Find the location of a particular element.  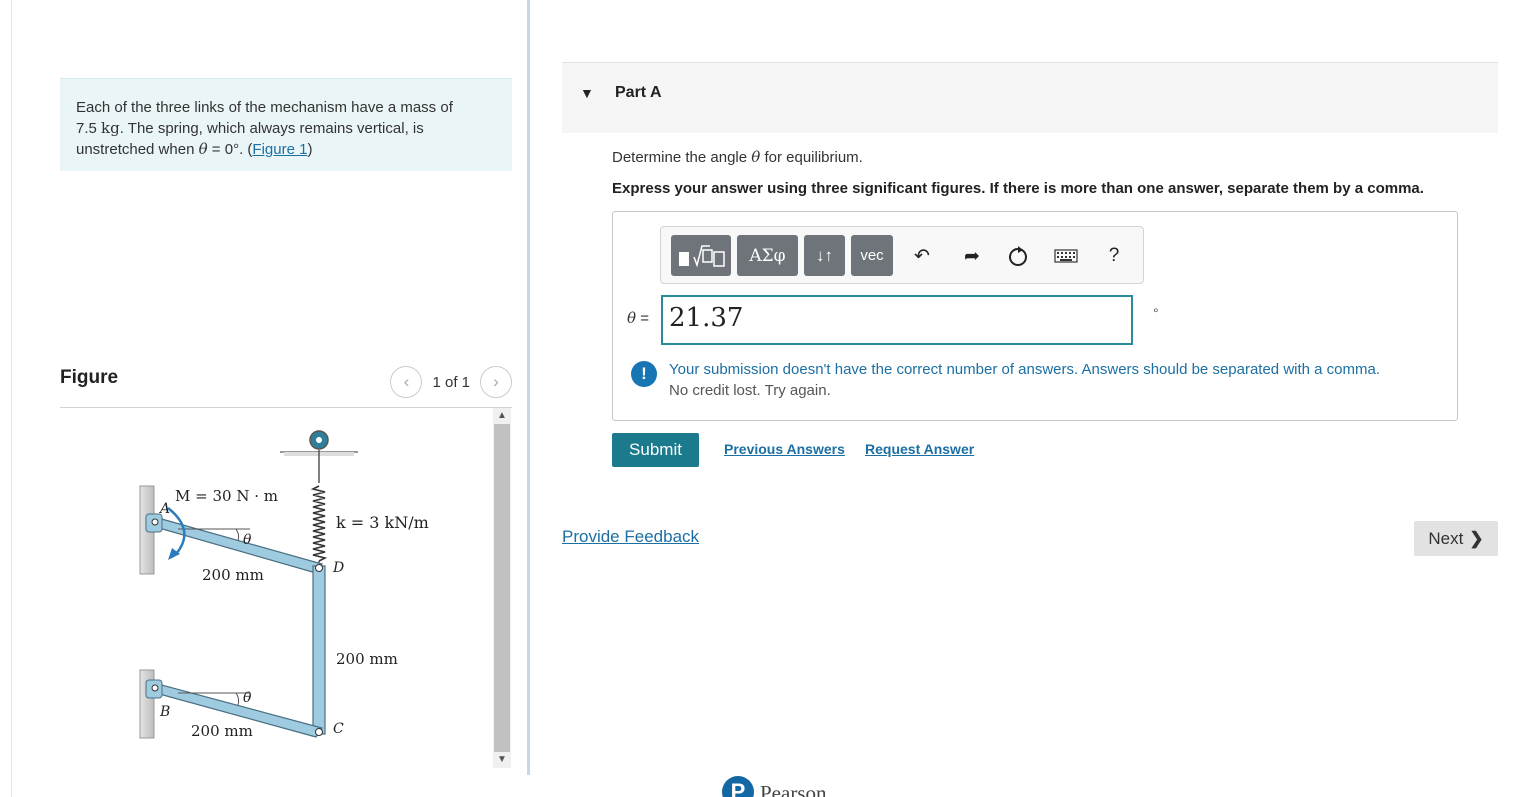

question-theta: θ is located at coordinates (756, 157).